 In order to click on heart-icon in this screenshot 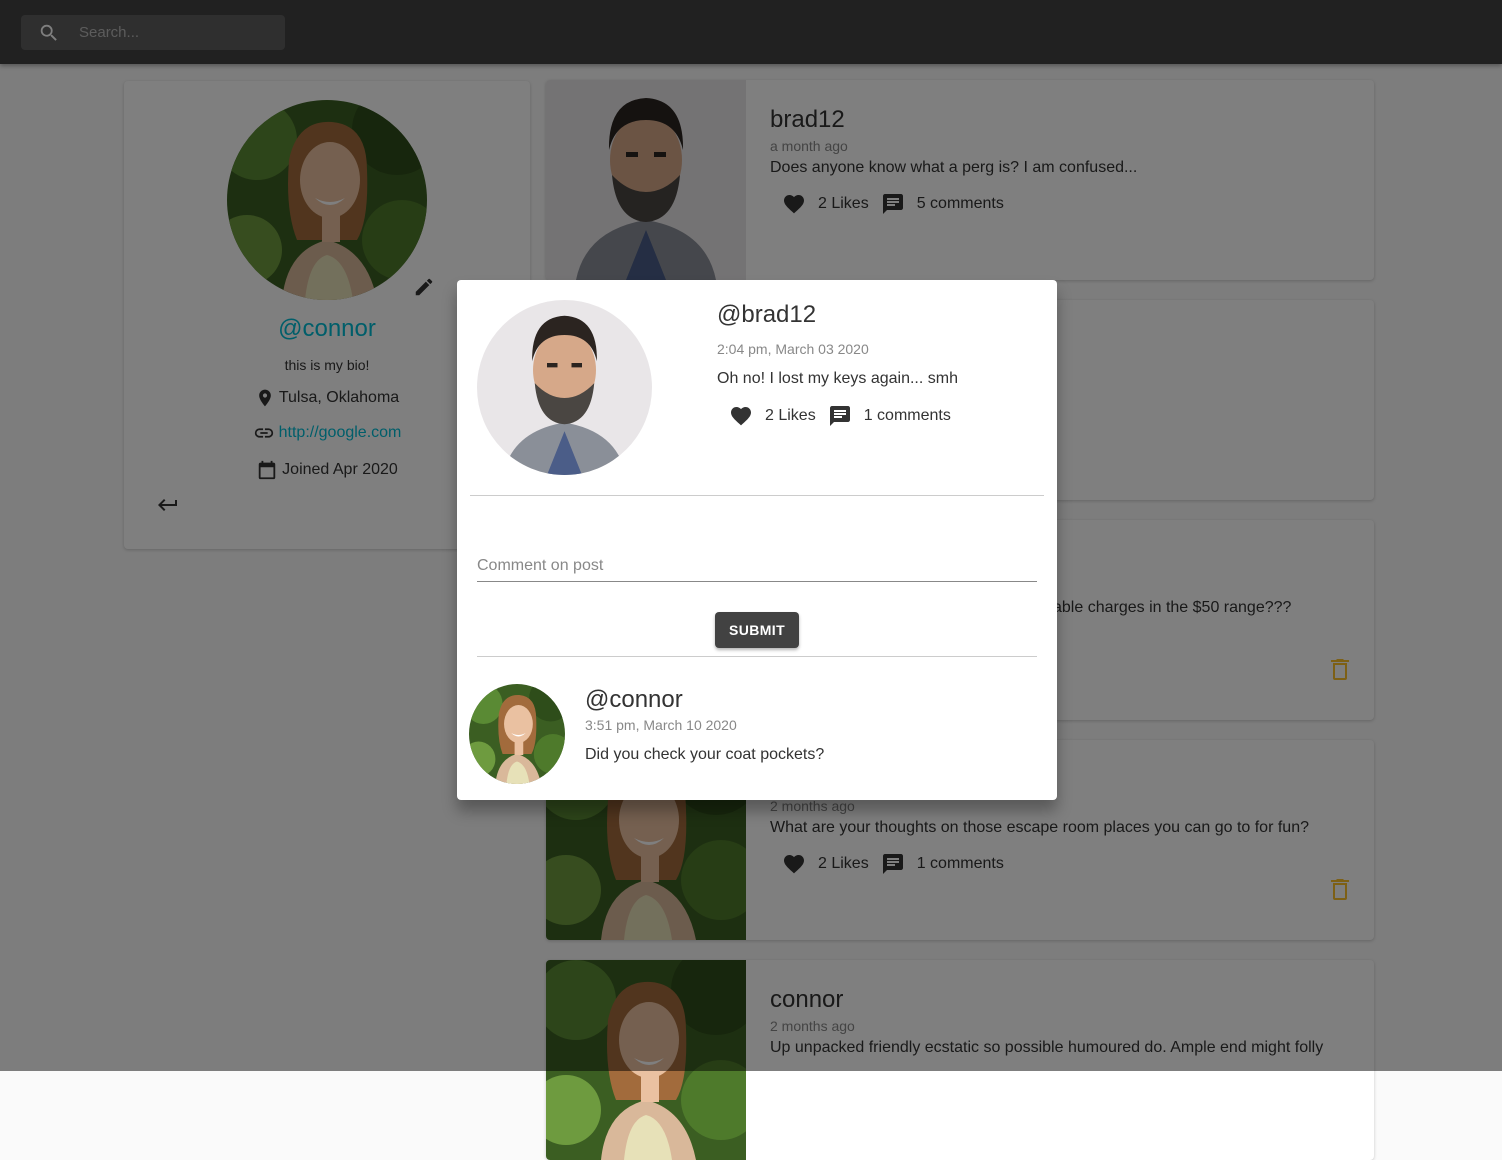, I will do `click(741, 416)`.